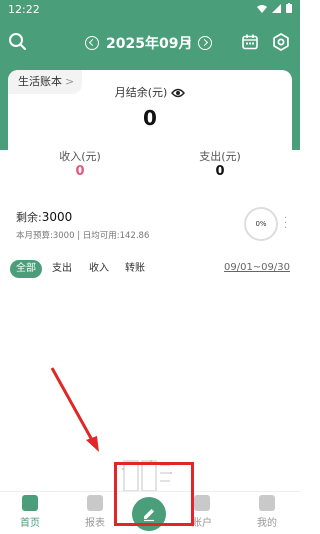 This screenshot has width=320, height=534. What do you see at coordinates (262, 9) in the screenshot?
I see `wifi-icon` at bounding box center [262, 9].